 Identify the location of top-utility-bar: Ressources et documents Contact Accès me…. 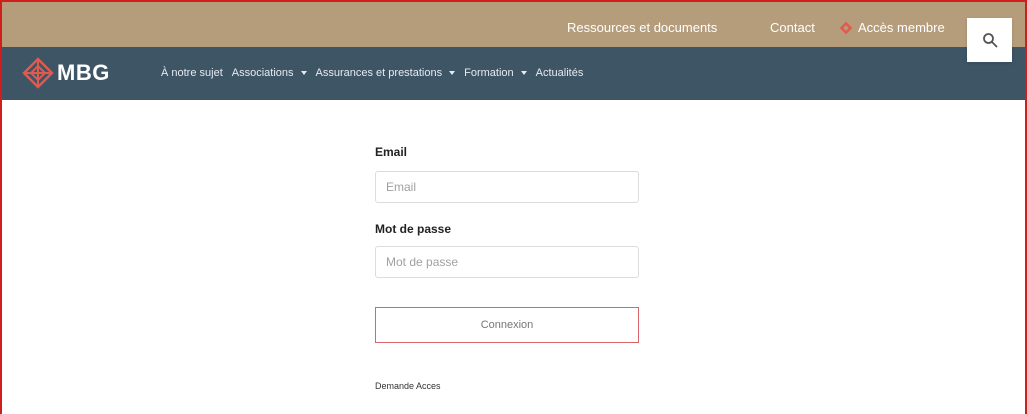
(513, 23).